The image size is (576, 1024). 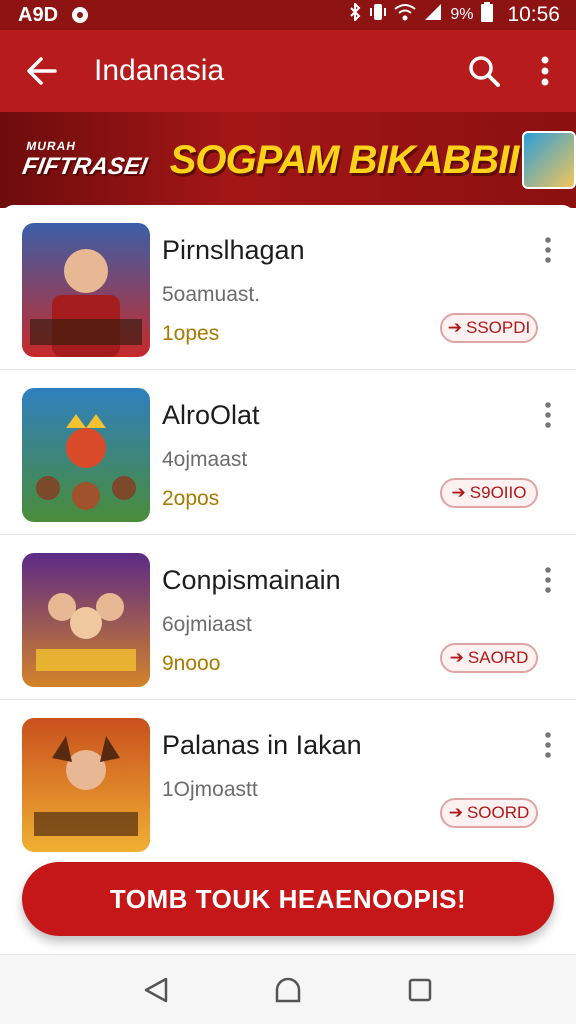 I want to click on search-button, so click(x=484, y=71).